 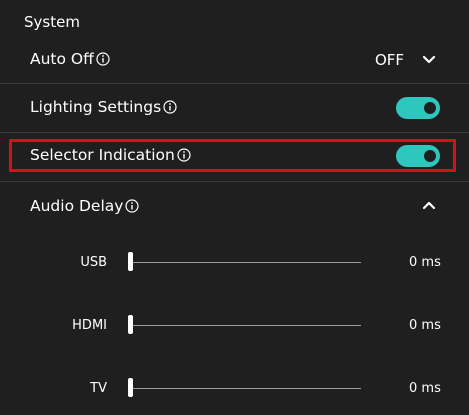 I want to click on selector-indication-toggle, so click(x=418, y=156).